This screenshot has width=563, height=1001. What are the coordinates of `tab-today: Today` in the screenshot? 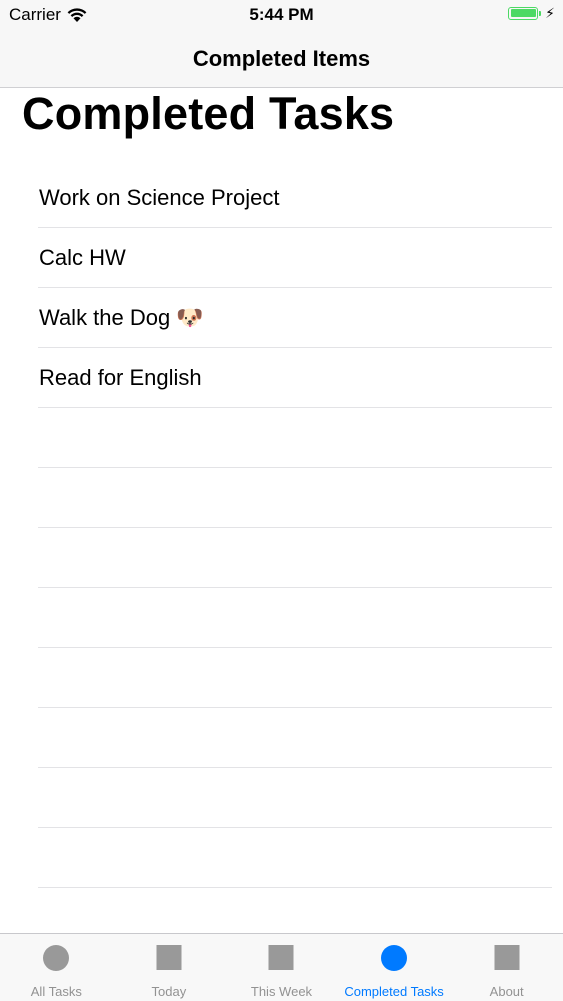 It's located at (169, 967).